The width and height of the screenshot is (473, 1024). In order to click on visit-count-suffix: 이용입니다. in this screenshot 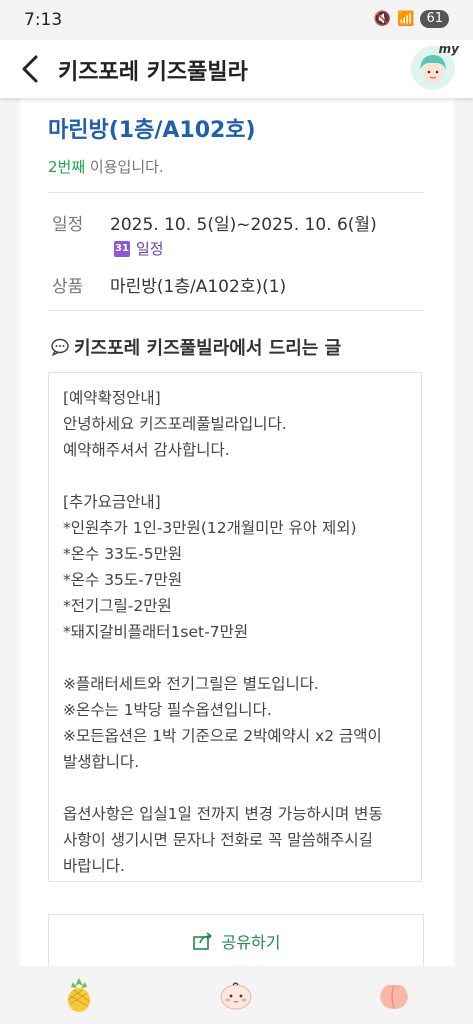, I will do `click(124, 167)`.